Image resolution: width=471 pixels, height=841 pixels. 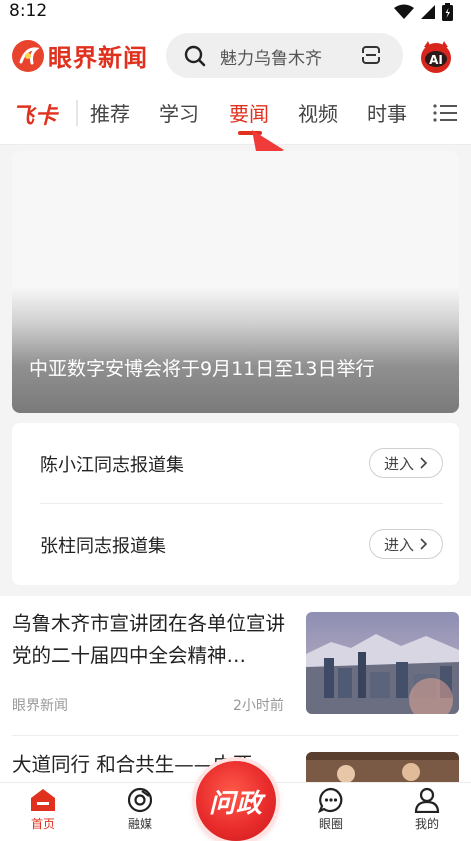 I want to click on nav-circle: 眼圈, so click(x=331, y=809).